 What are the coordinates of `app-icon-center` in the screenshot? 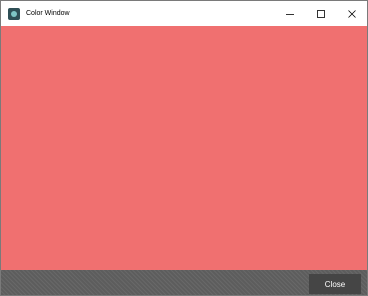 It's located at (14, 13).